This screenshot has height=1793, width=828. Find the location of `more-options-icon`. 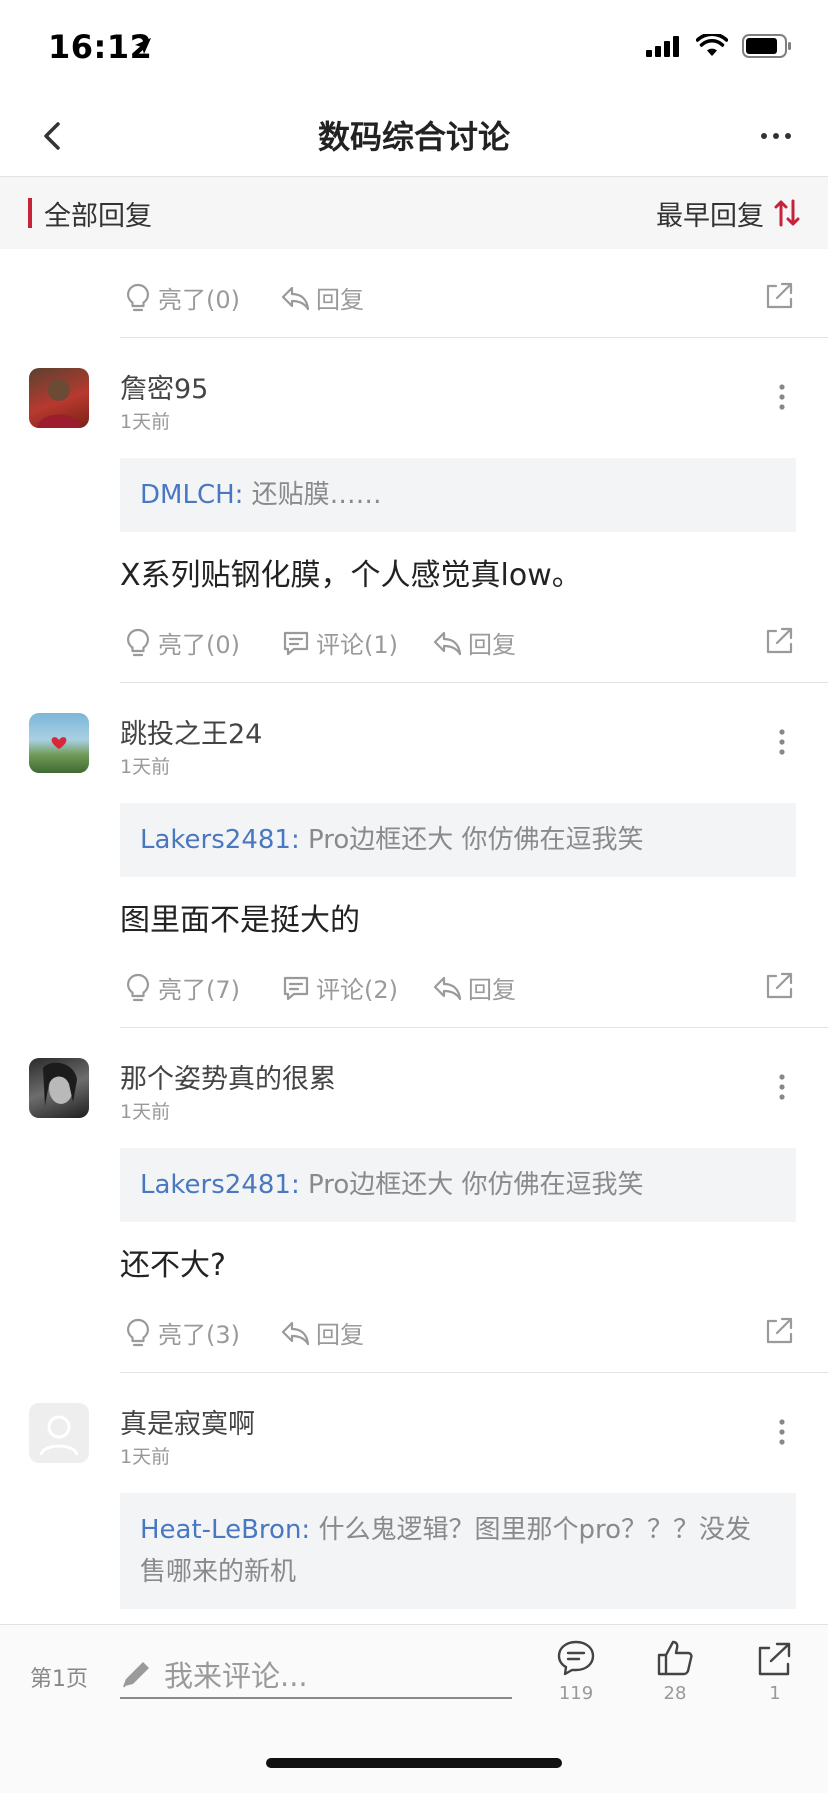

more-options-icon is located at coordinates (776, 136).